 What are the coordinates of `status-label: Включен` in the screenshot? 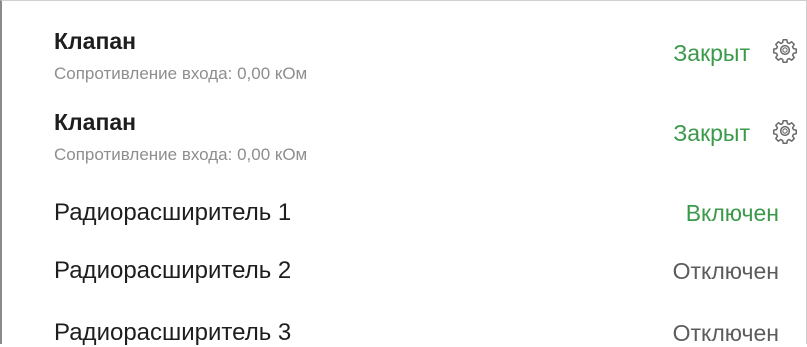 It's located at (732, 213).